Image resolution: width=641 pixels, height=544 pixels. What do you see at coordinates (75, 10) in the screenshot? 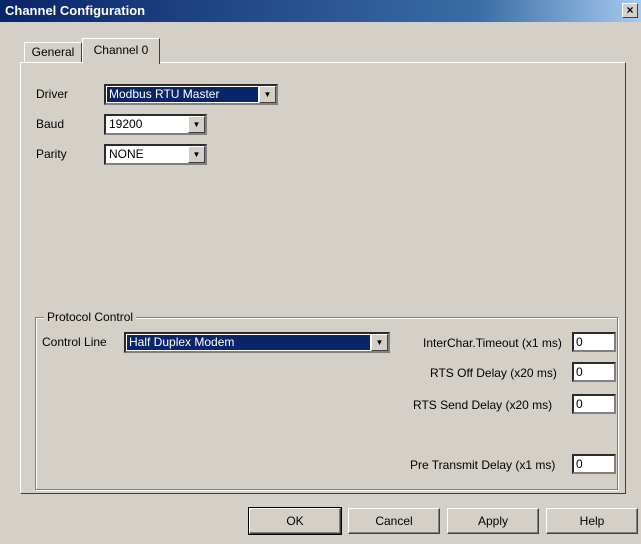
I see `window-title: Channel Configuration` at bounding box center [75, 10].